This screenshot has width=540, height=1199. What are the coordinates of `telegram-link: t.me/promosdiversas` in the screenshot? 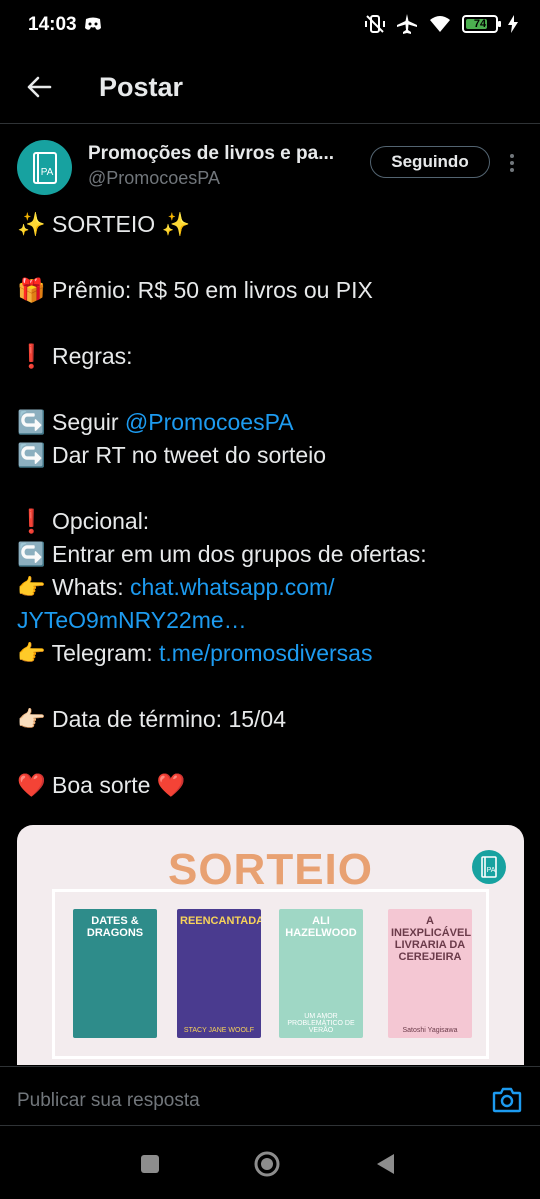 It's located at (265, 653).